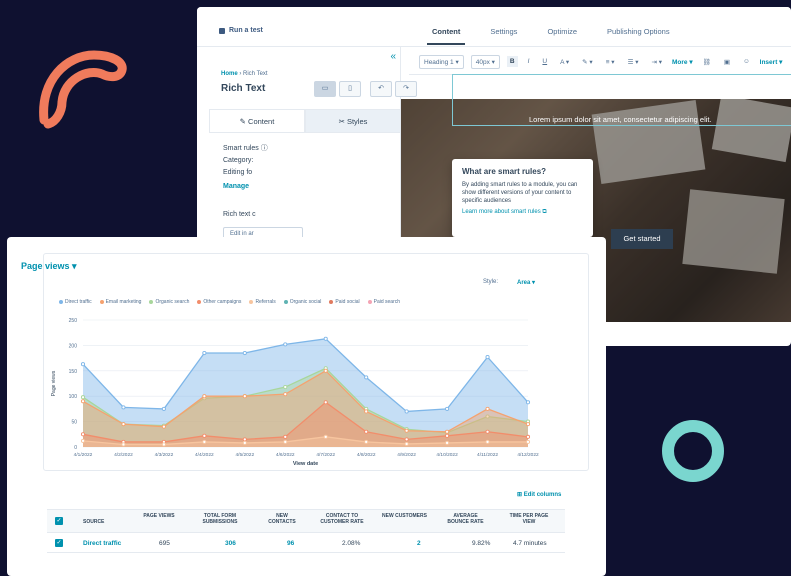 The image size is (791, 576). Describe the element at coordinates (83, 89) in the screenshot. I see `decorative-arc-shape` at that location.